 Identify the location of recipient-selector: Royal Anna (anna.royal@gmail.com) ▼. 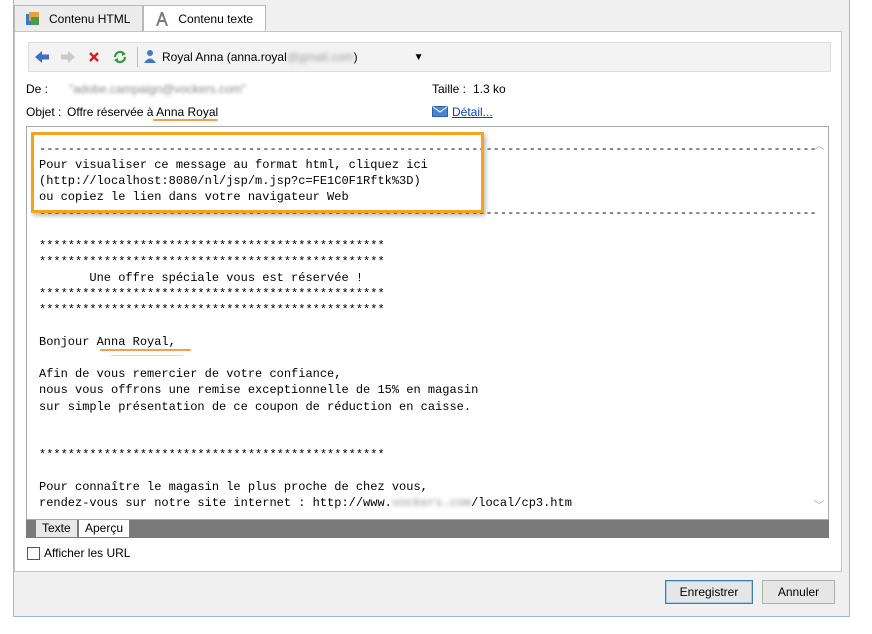
(284, 57).